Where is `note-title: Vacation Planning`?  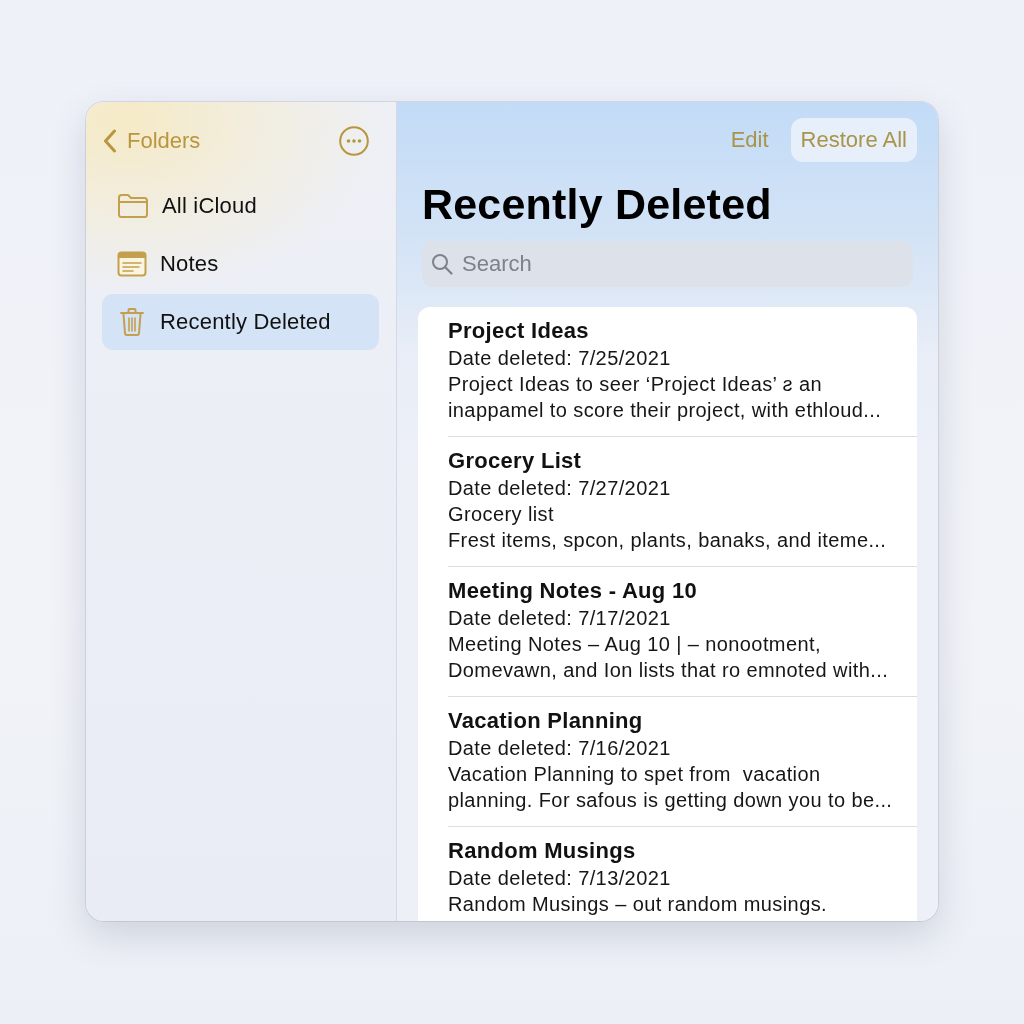 note-title: Vacation Planning is located at coordinates (546, 721).